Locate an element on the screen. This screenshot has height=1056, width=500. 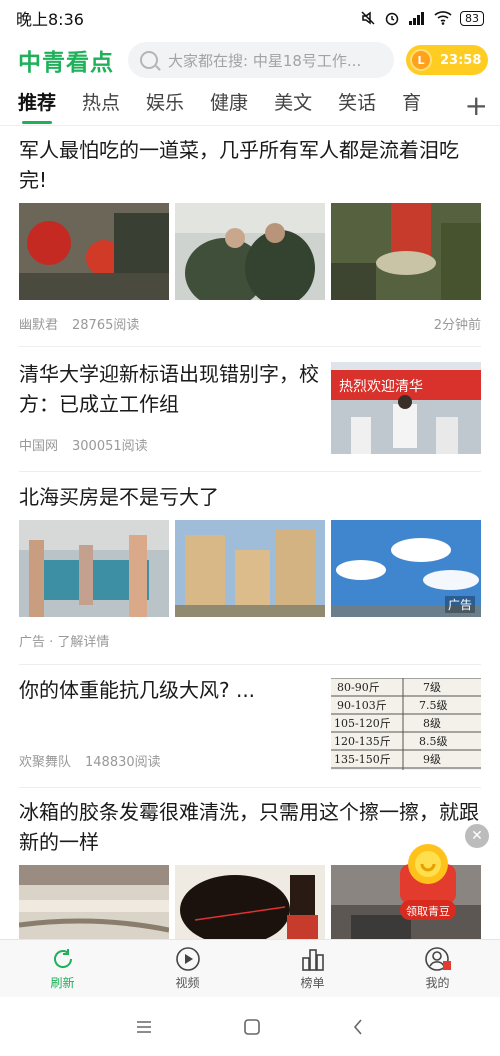
svg-text: 90-103斤 is located at coordinates (362, 705).